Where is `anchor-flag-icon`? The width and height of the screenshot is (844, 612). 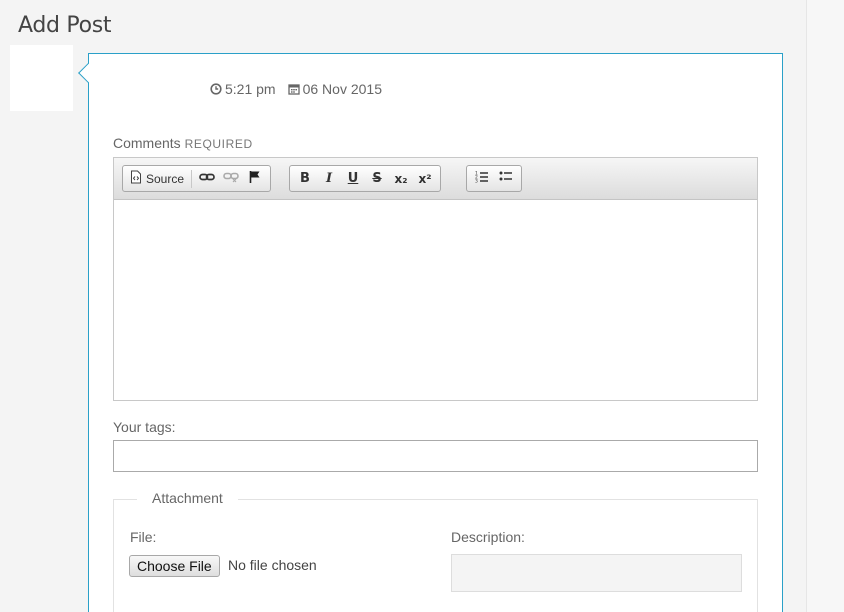
anchor-flag-icon is located at coordinates (255, 179).